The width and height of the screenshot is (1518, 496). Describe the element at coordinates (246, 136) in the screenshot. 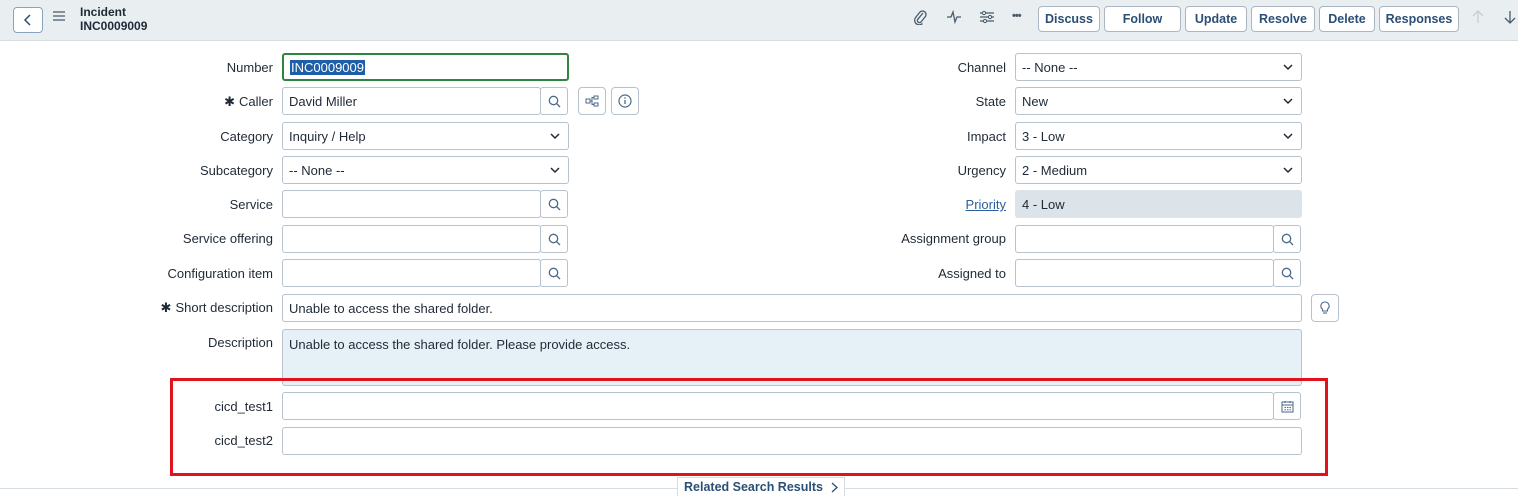

I see `category-label: Category` at that location.